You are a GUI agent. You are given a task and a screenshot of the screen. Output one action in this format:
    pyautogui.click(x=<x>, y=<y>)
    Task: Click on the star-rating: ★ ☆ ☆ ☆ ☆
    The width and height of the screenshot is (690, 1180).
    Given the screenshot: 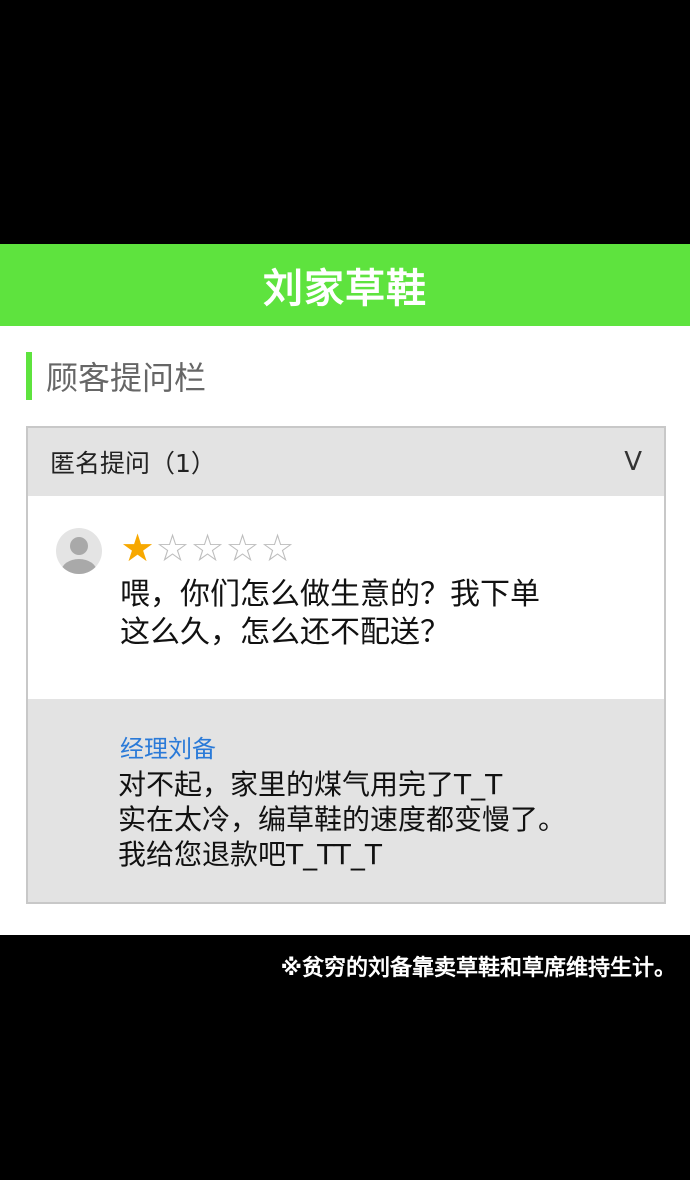 What is the action you would take?
    pyautogui.click(x=207, y=548)
    